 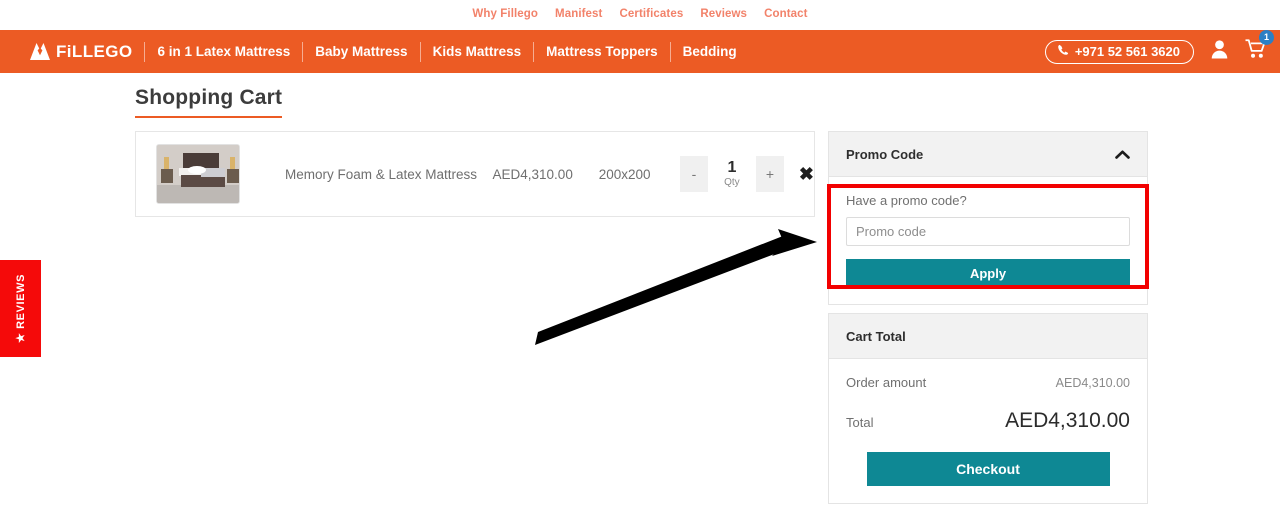 I want to click on quantity-stepper: - 1 Qty +, so click(x=731, y=174).